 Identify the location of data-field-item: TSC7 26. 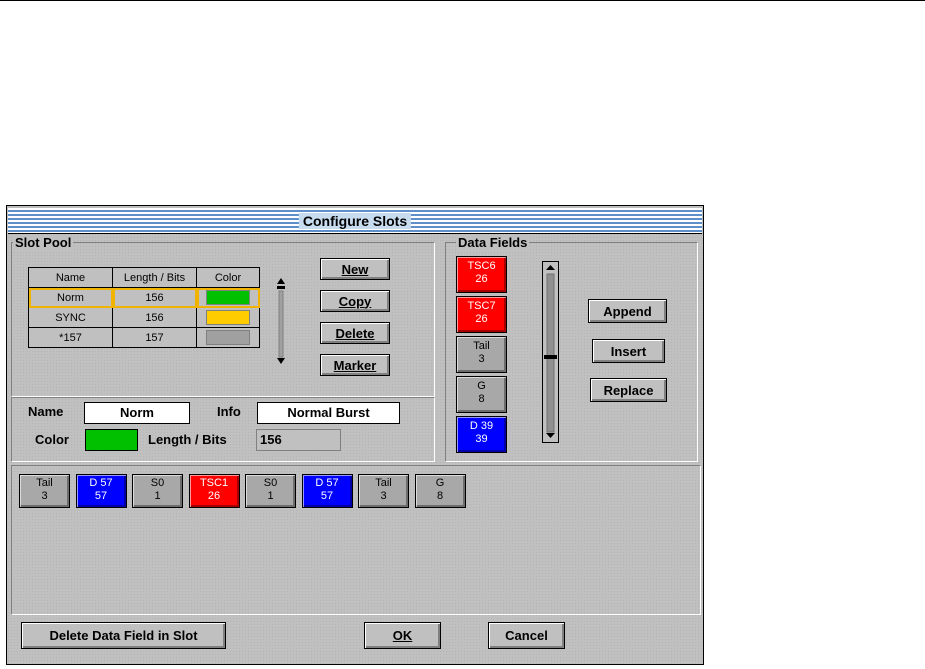
(481, 314).